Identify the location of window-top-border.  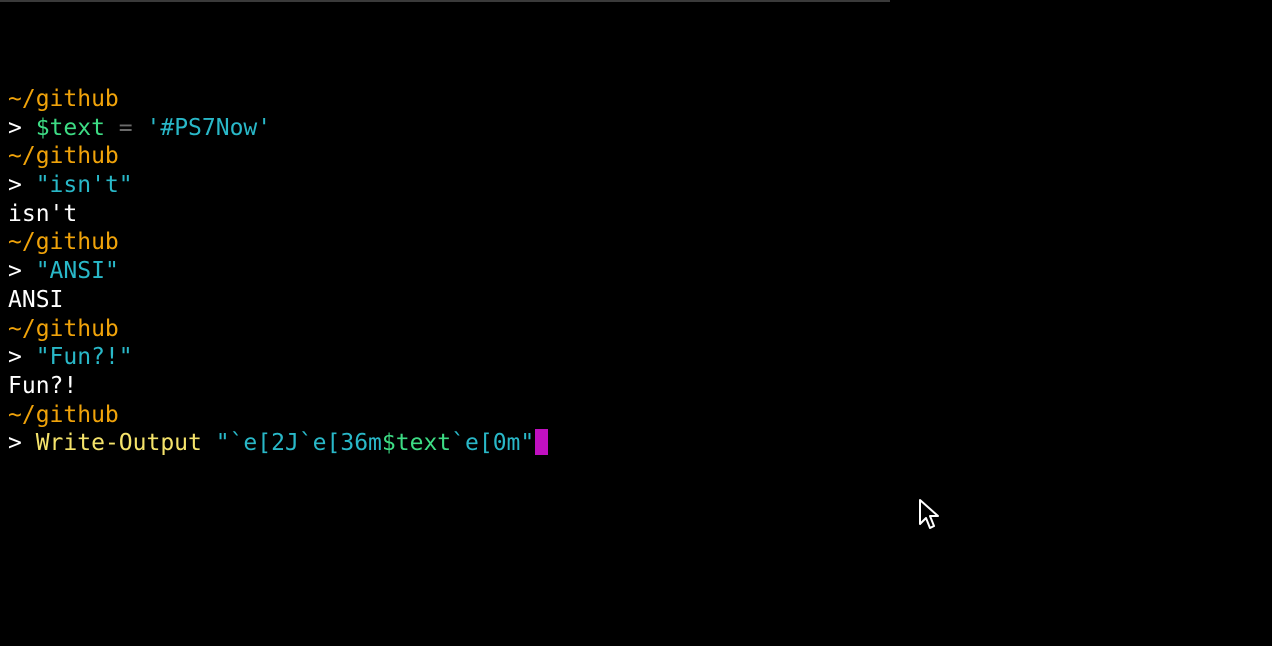
(445, 1).